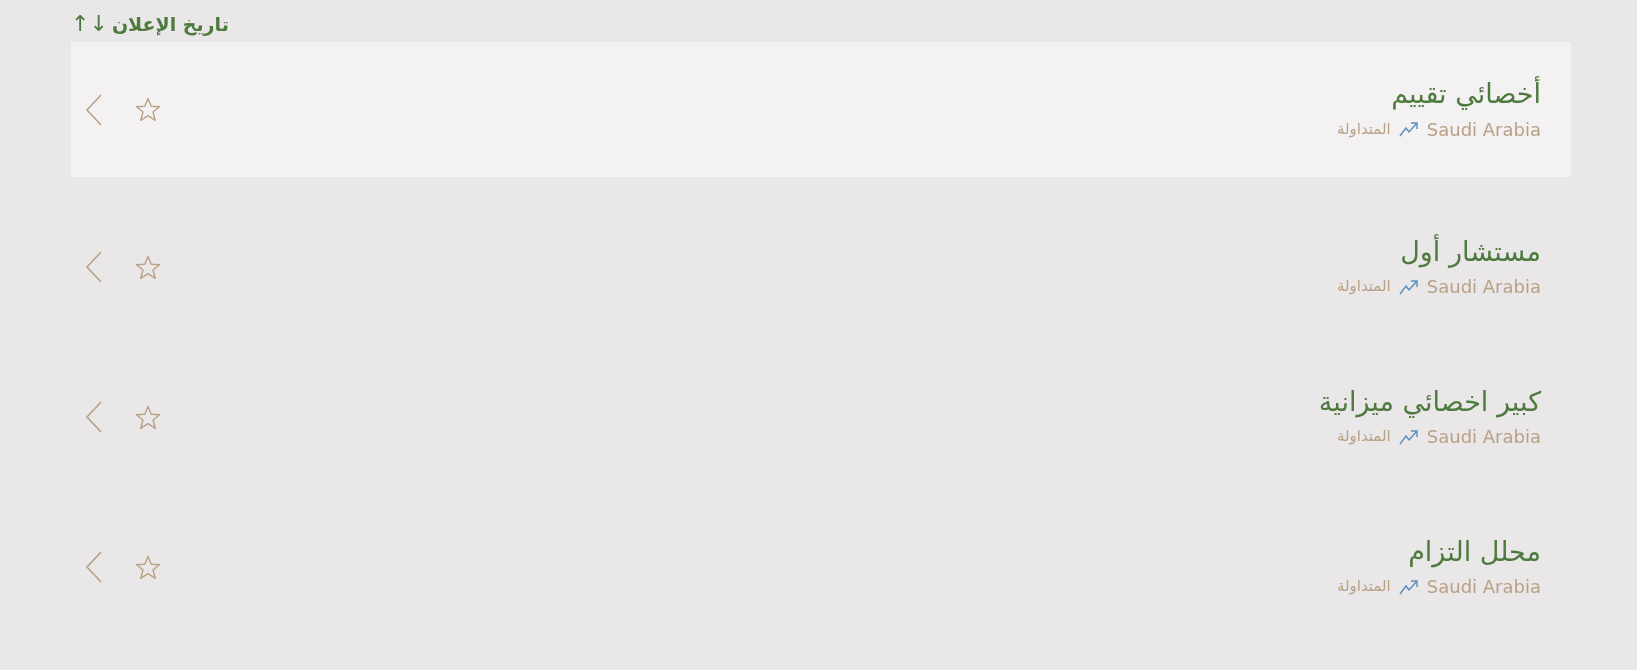 Image resolution: width=1637 pixels, height=670 pixels. What do you see at coordinates (150, 24) in the screenshot?
I see `sort-button: ↑↓ تاريخ الإعلان` at bounding box center [150, 24].